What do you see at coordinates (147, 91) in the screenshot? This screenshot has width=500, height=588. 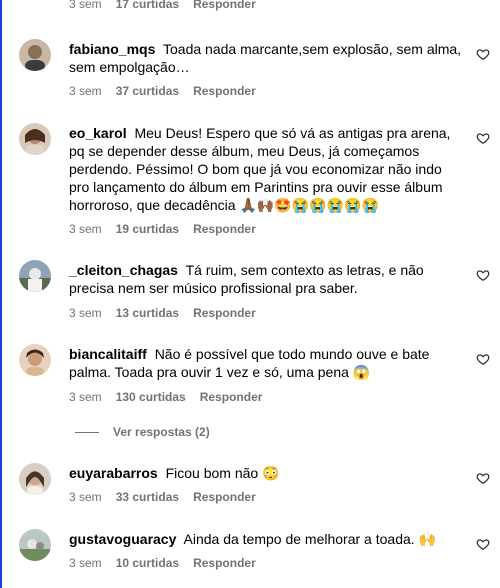 I see `comment-likes: 37 curtidas` at bounding box center [147, 91].